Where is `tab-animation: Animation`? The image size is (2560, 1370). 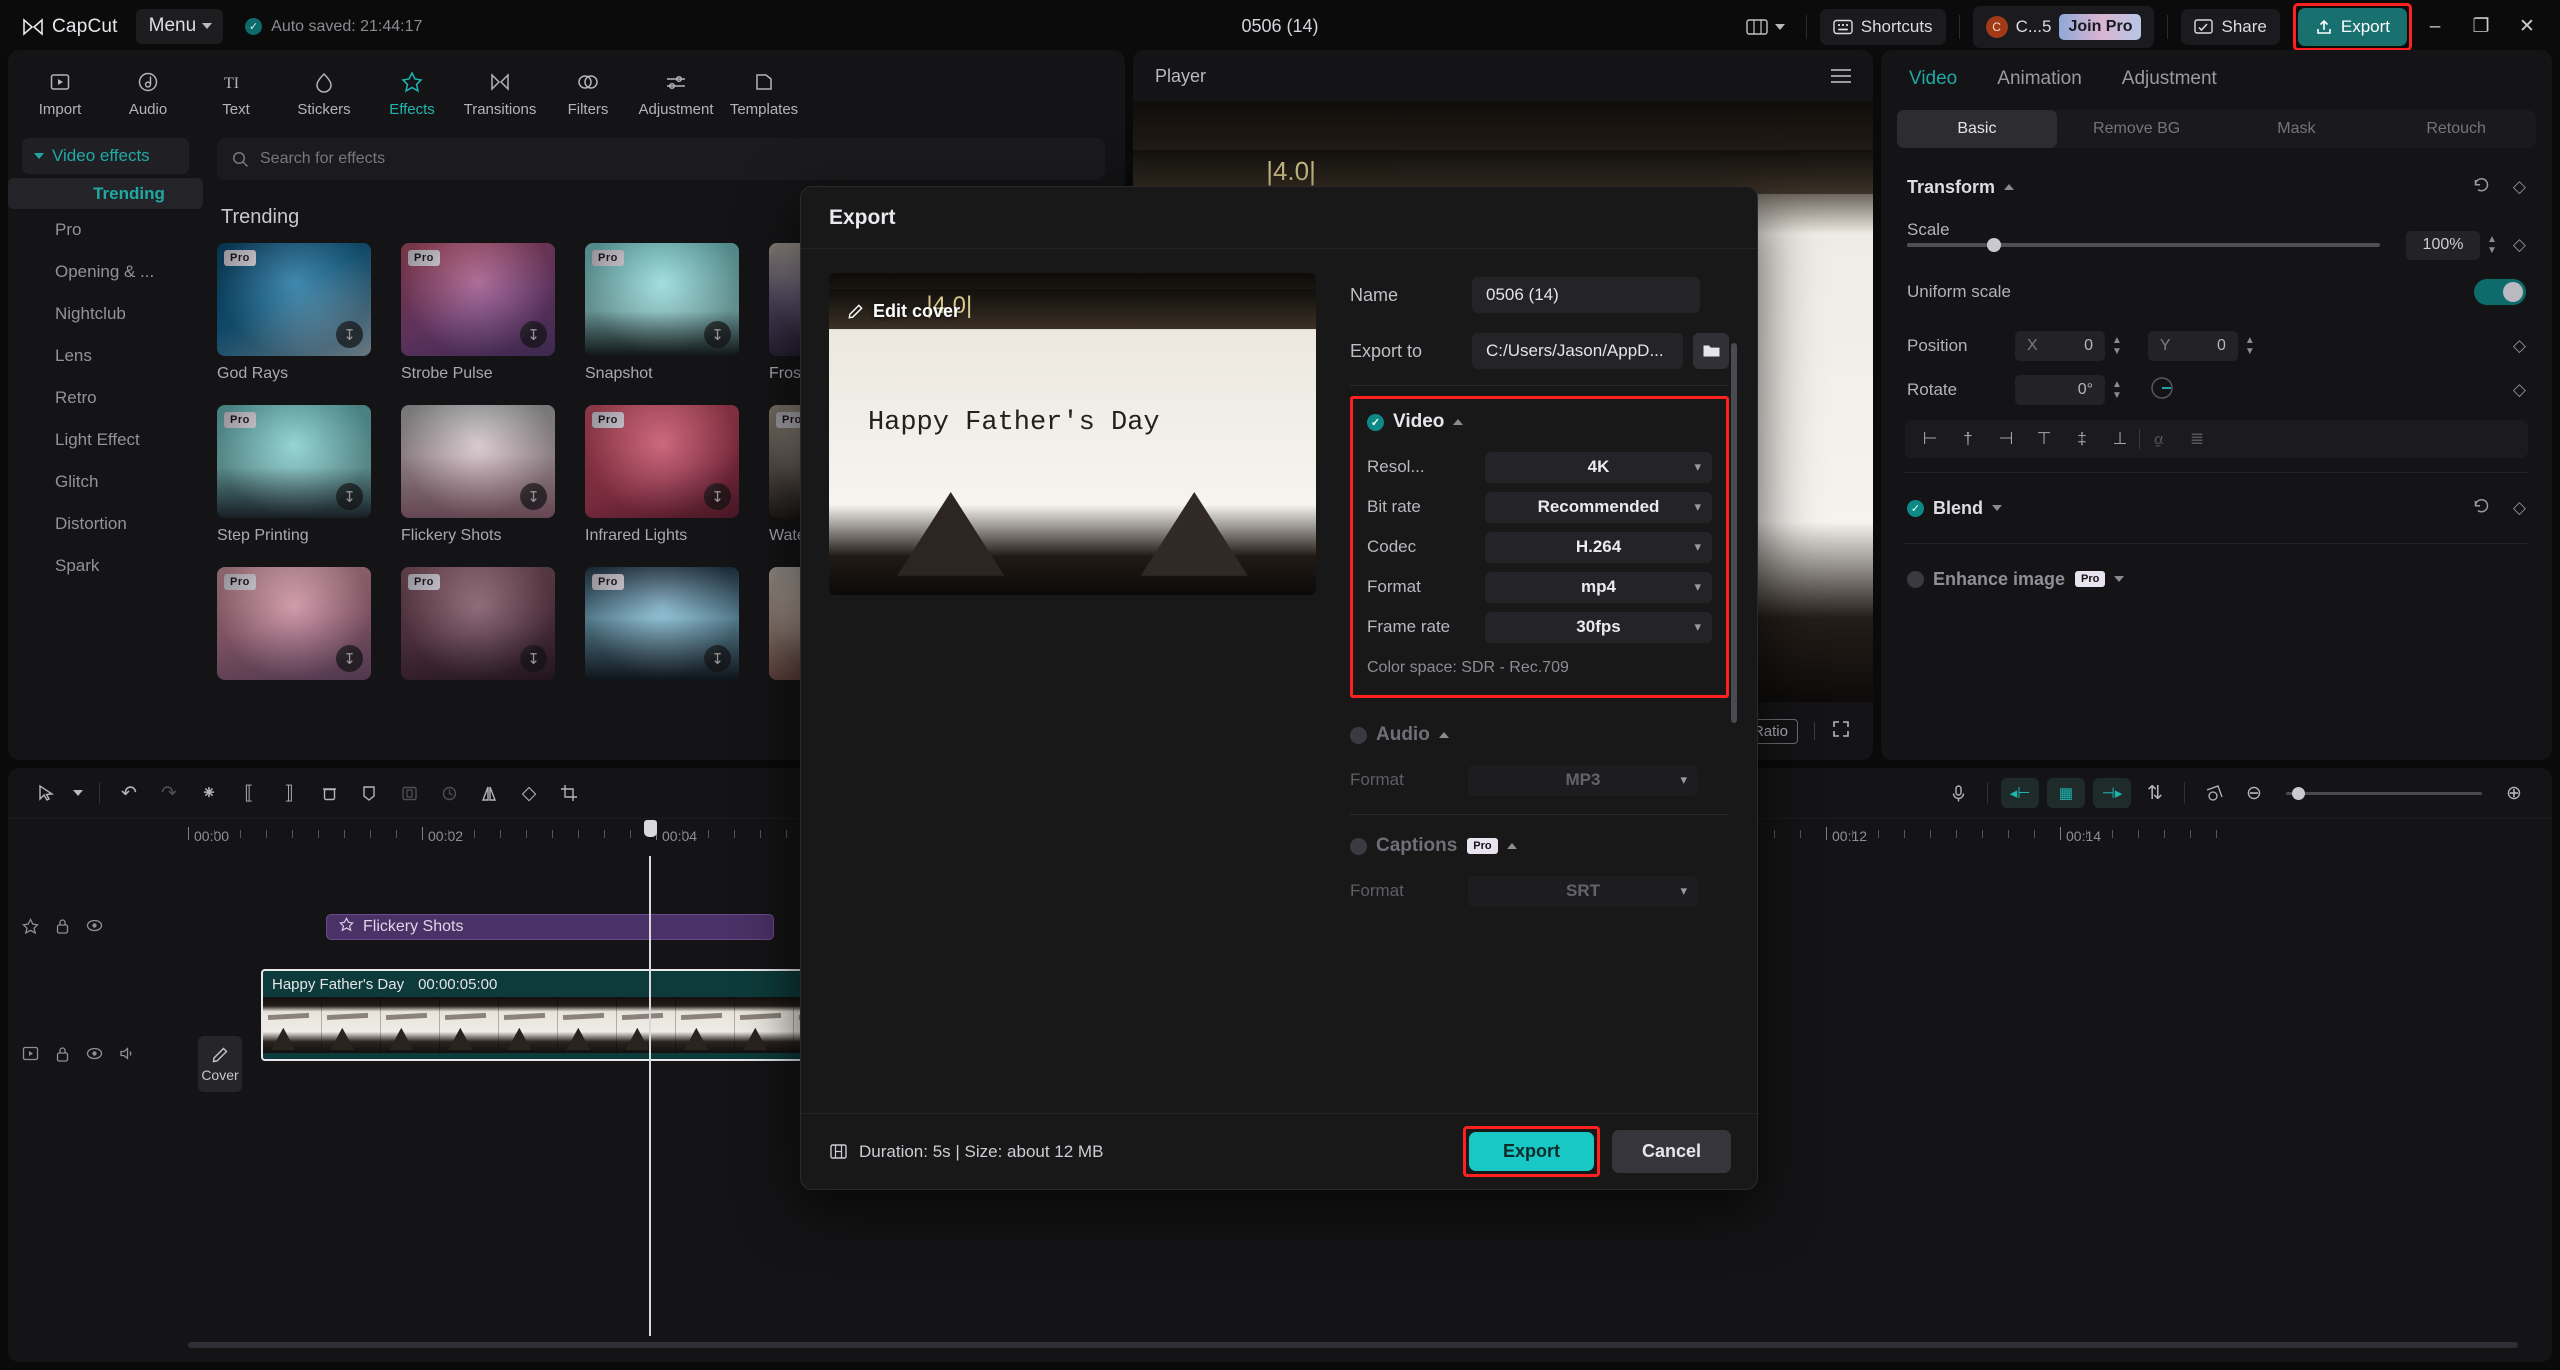 tab-animation: Animation is located at coordinates (2039, 79).